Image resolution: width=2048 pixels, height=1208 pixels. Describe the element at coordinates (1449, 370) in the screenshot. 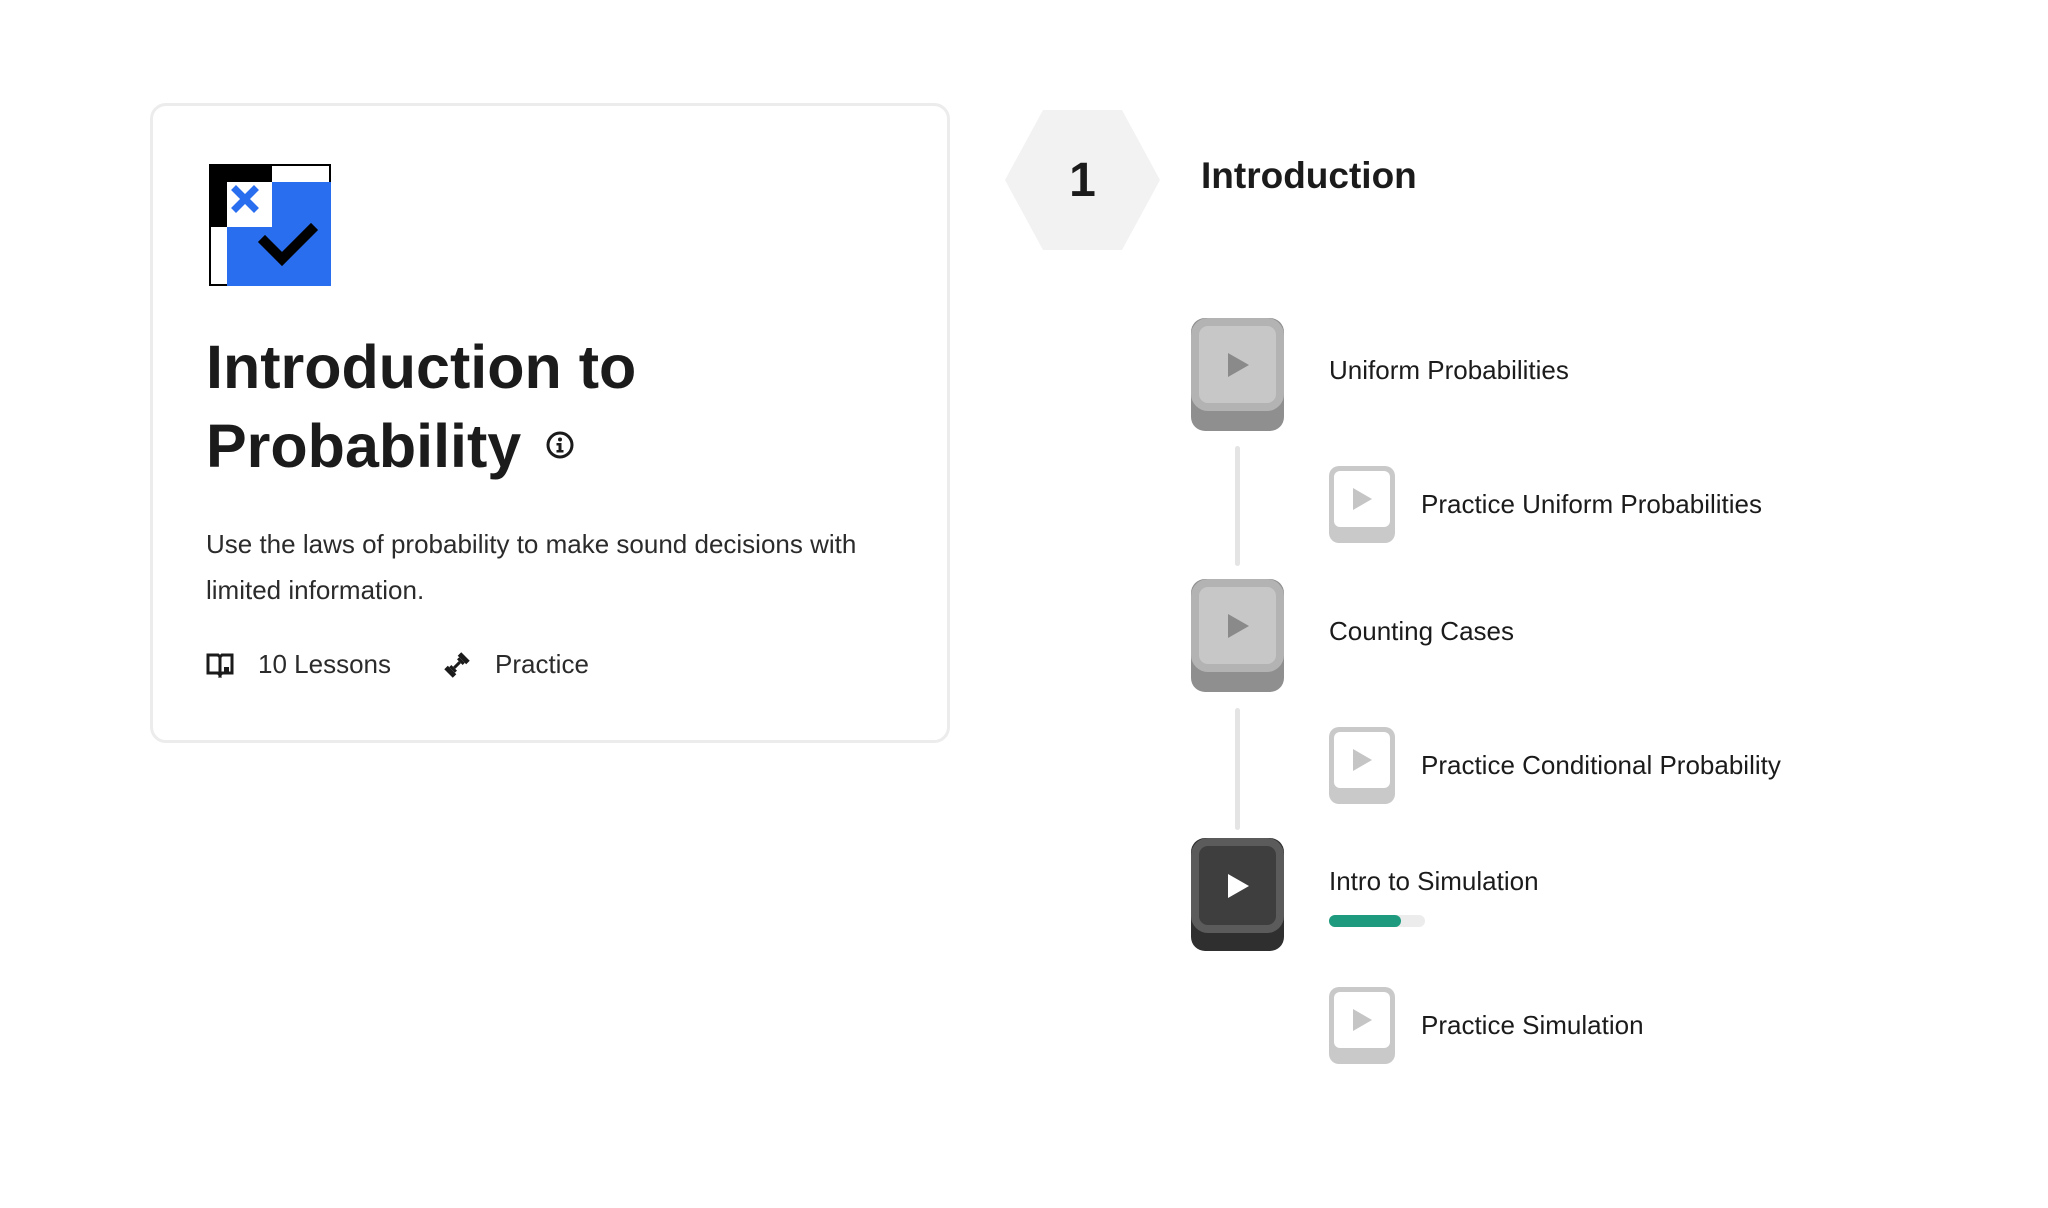

I see `lesson-label: Uniform Probabilities` at that location.